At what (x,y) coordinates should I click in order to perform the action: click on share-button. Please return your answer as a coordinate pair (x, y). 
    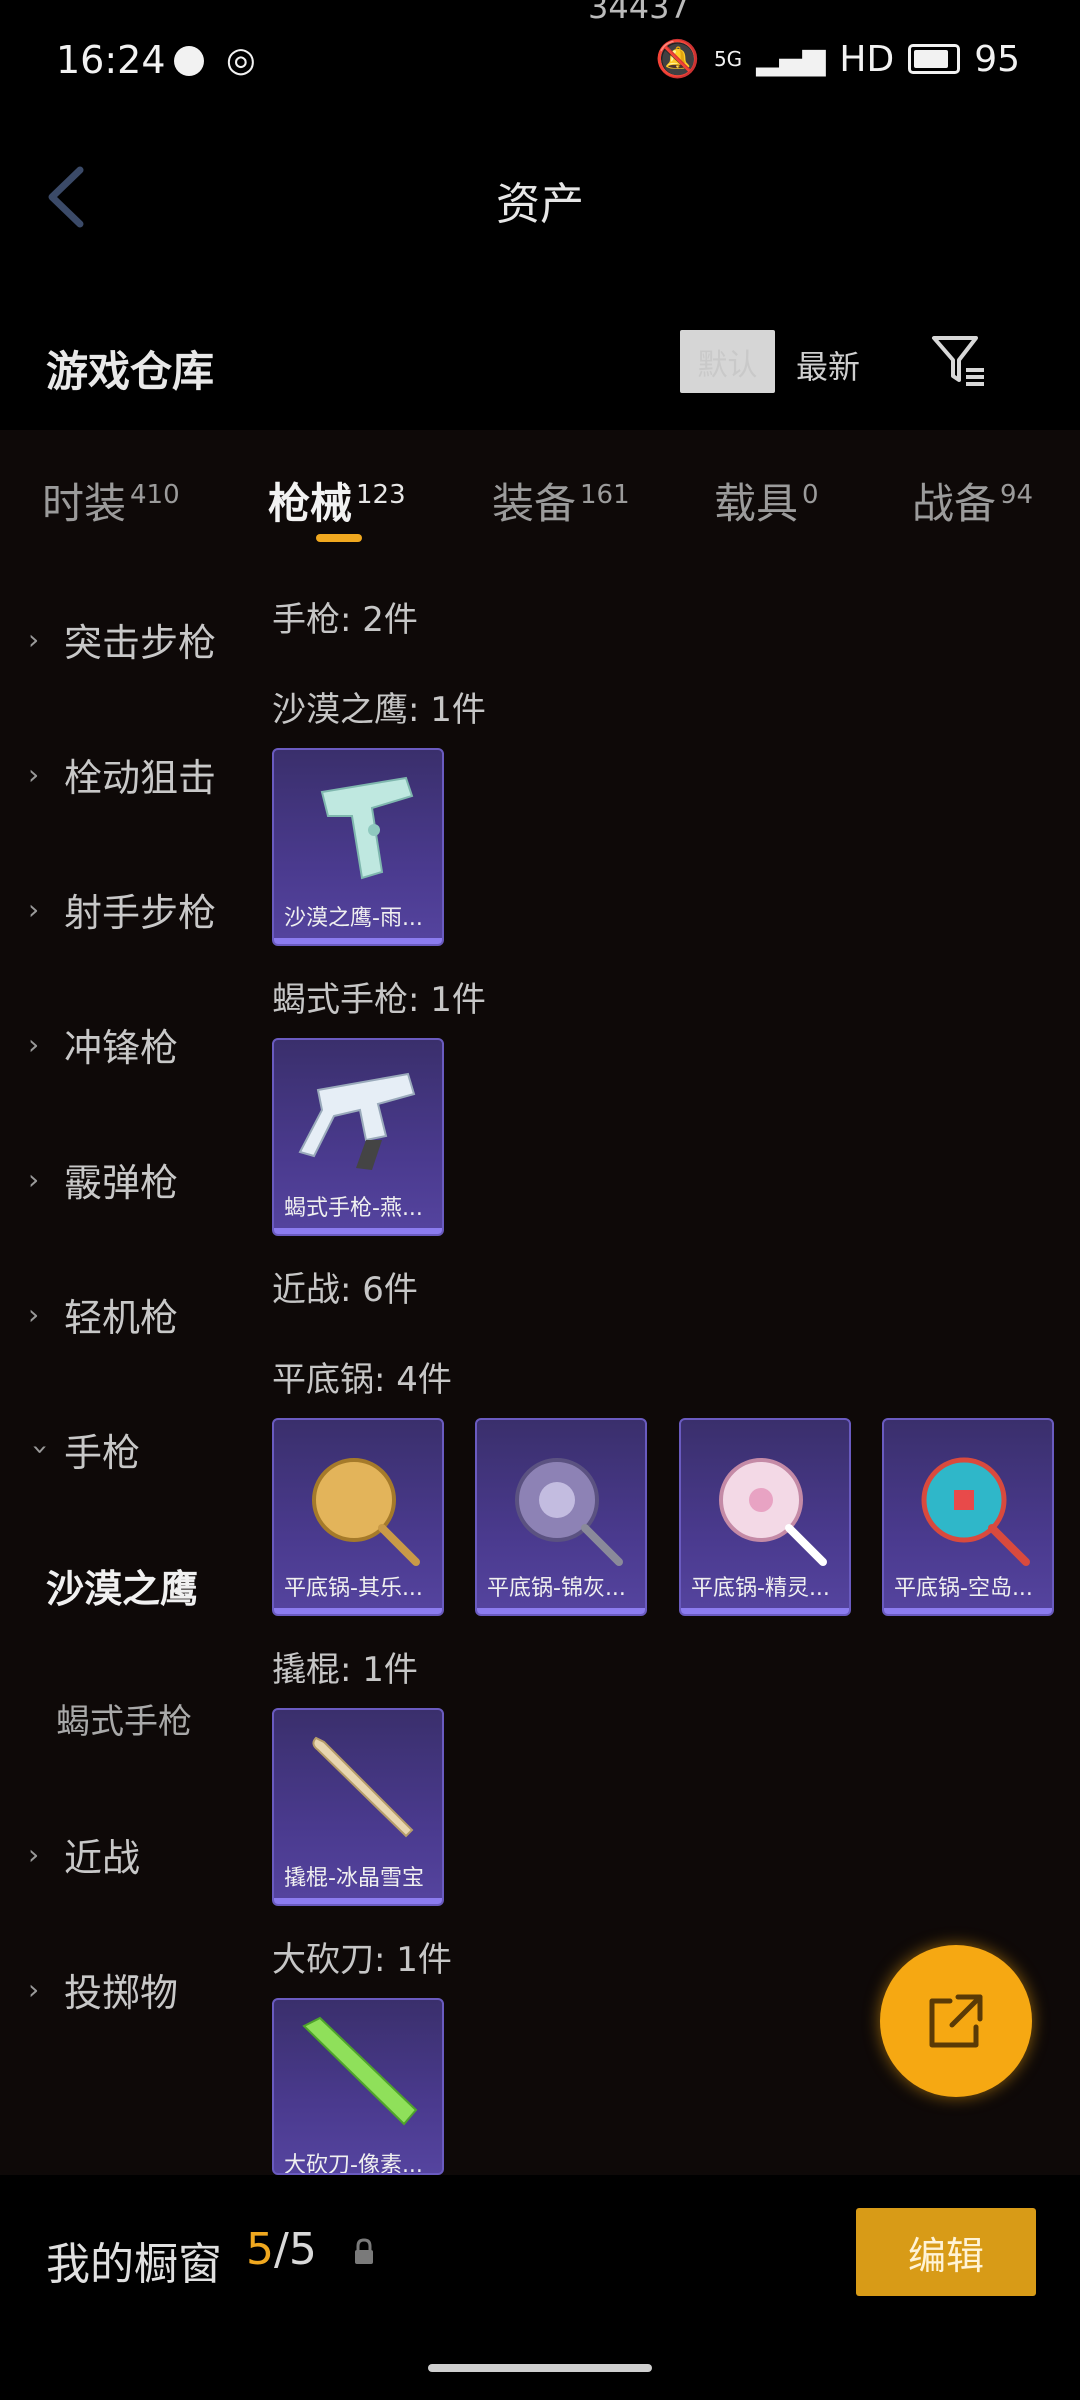
    Looking at the image, I should click on (956, 2021).